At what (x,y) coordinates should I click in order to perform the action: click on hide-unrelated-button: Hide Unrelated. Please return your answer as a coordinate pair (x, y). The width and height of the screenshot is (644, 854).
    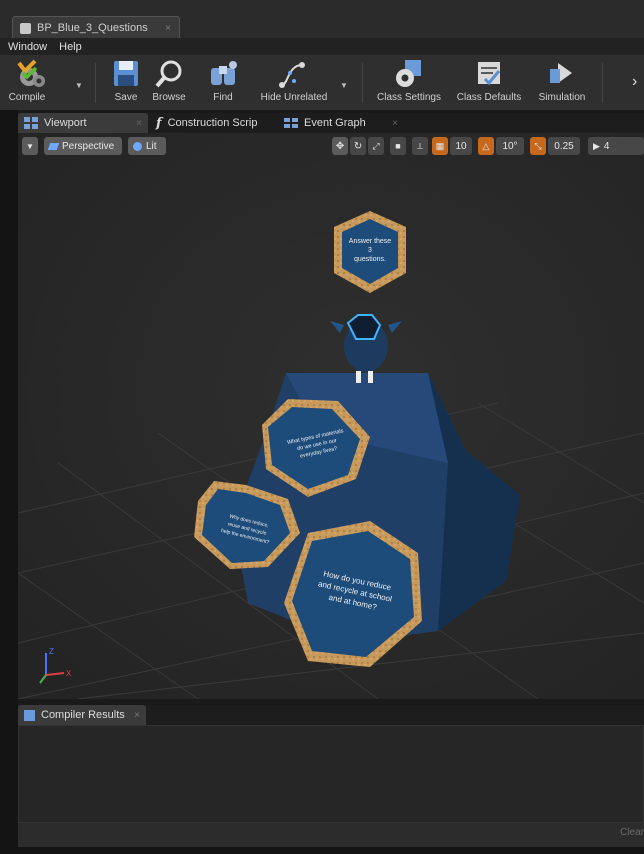
    Looking at the image, I should click on (294, 84).